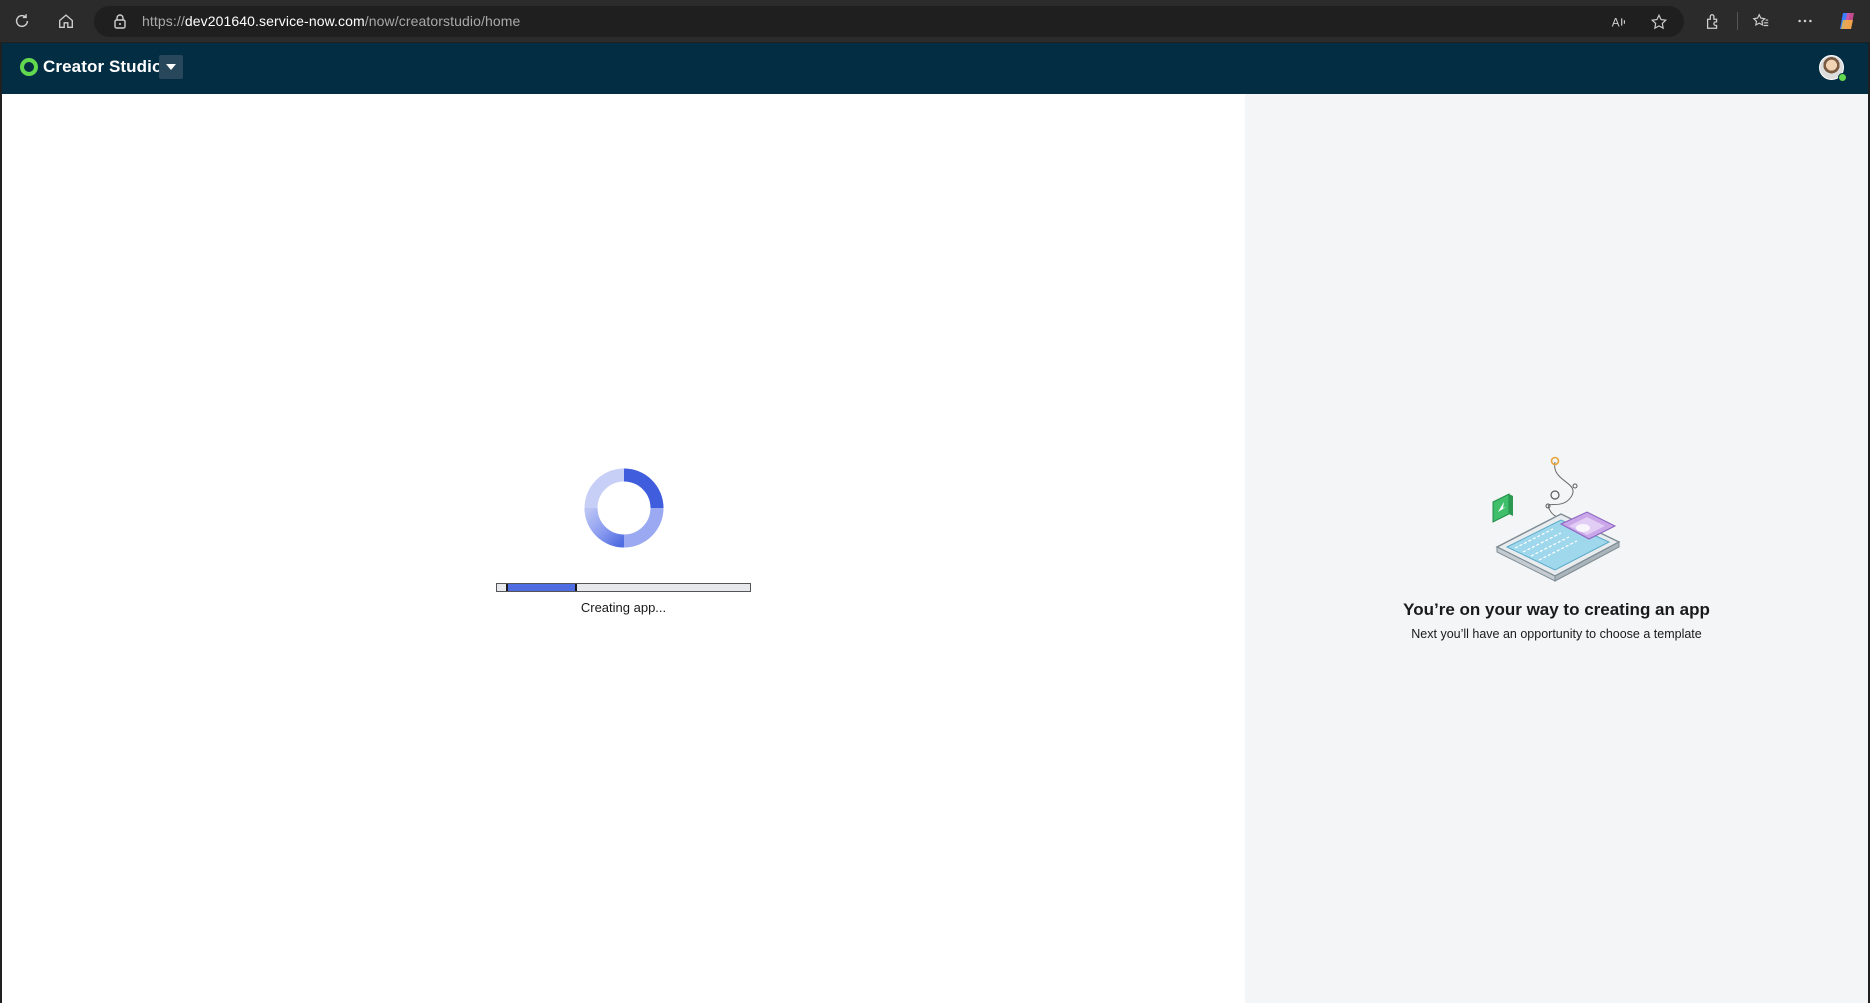 This screenshot has width=1870, height=1003. What do you see at coordinates (66, 21) in the screenshot?
I see `home-icon` at bounding box center [66, 21].